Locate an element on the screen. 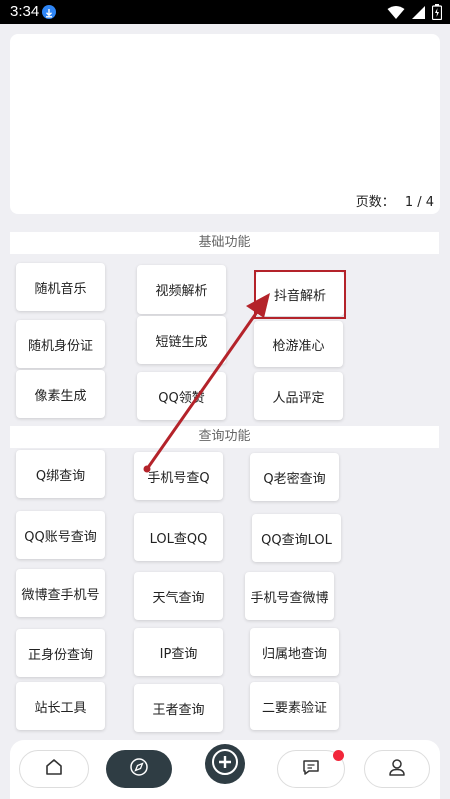 The image size is (450, 799). character-rating-button: 人品评定 is located at coordinates (298, 396).